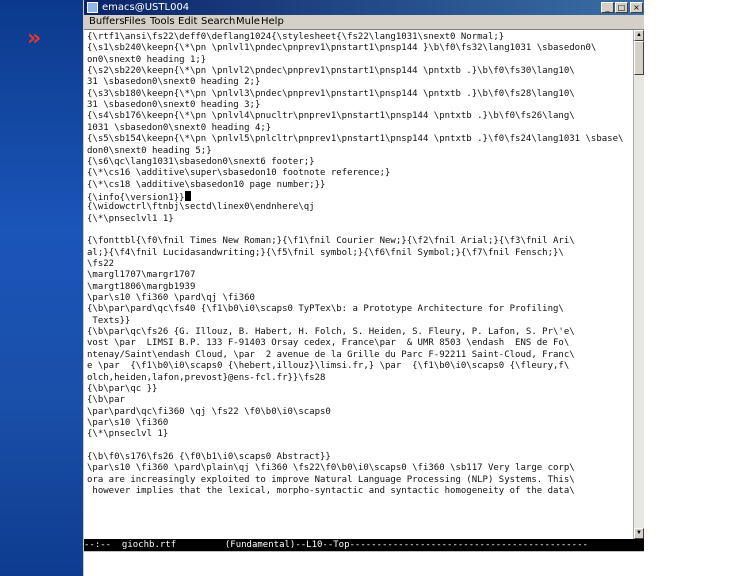 This screenshot has height=576, width=756. Describe the element at coordinates (607, 7) in the screenshot. I see `minimize-button: _` at that location.